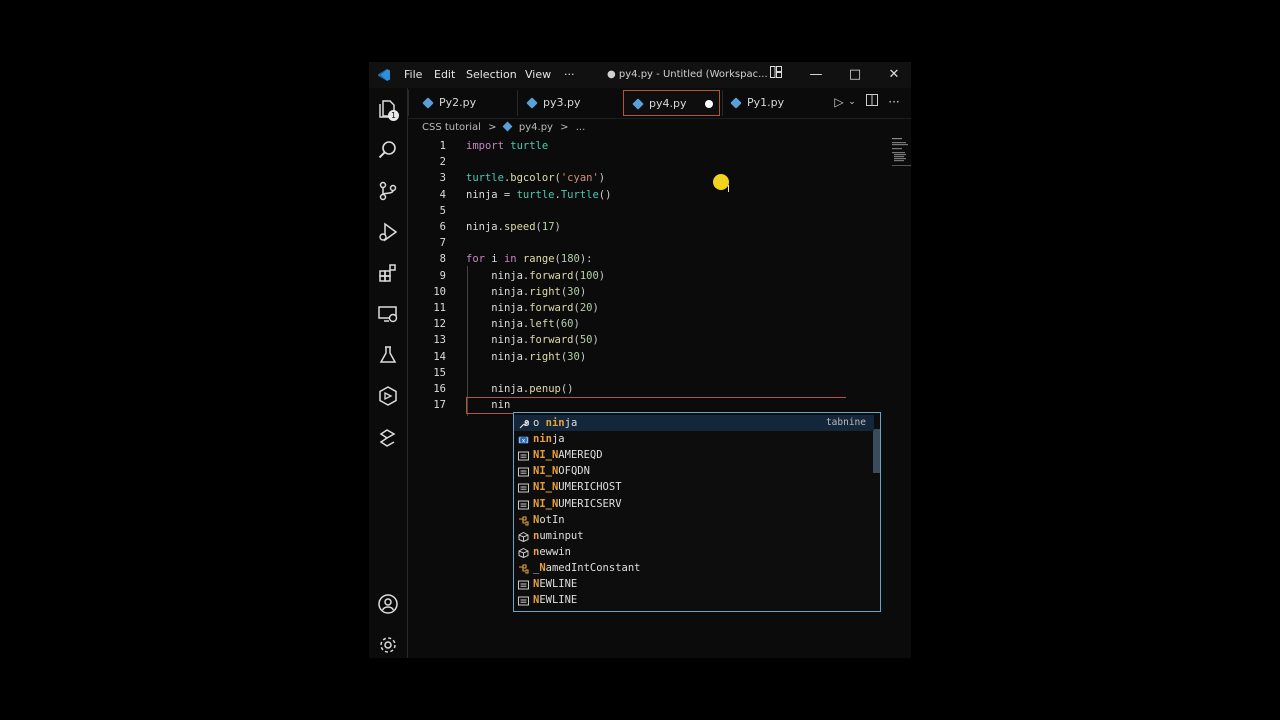 This screenshot has width=1280, height=720. I want to click on suggestion-item: NotIn, so click(694, 520).